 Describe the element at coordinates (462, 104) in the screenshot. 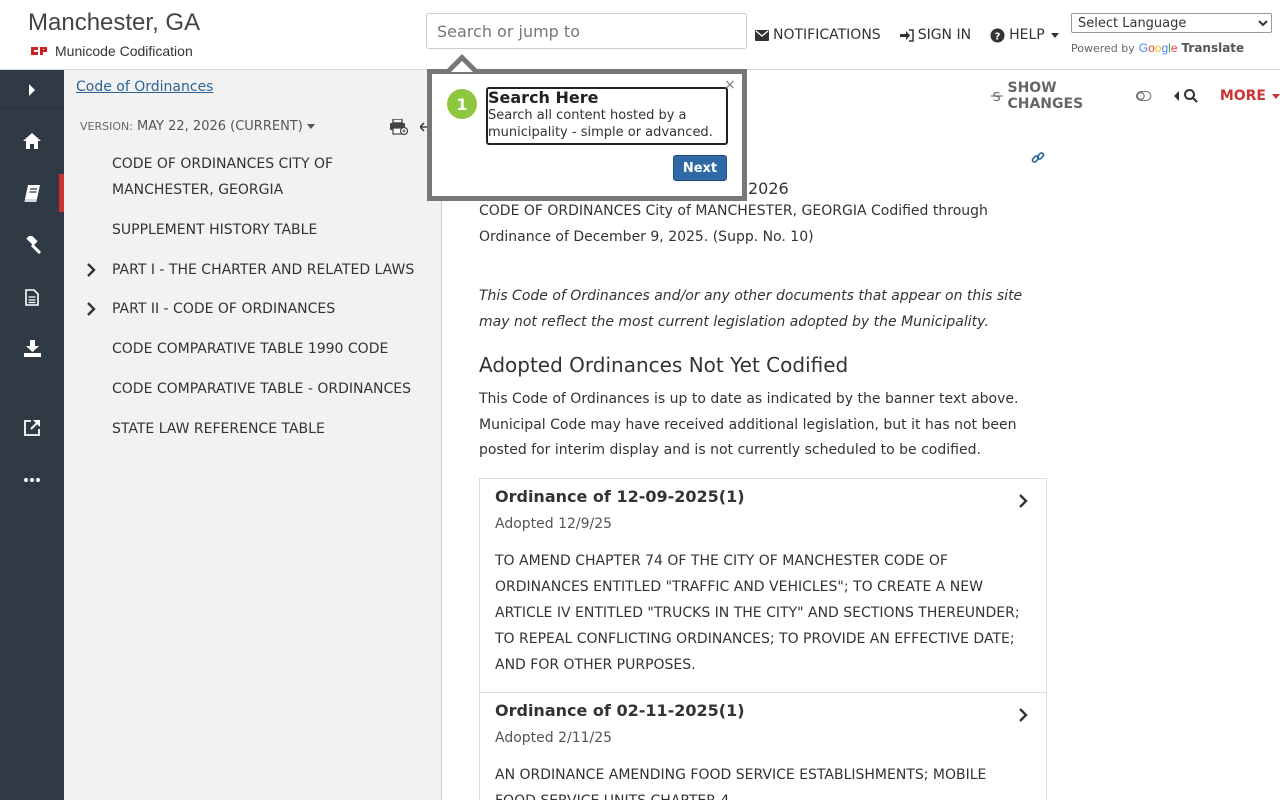

I see `tour-step-badge: 1` at that location.